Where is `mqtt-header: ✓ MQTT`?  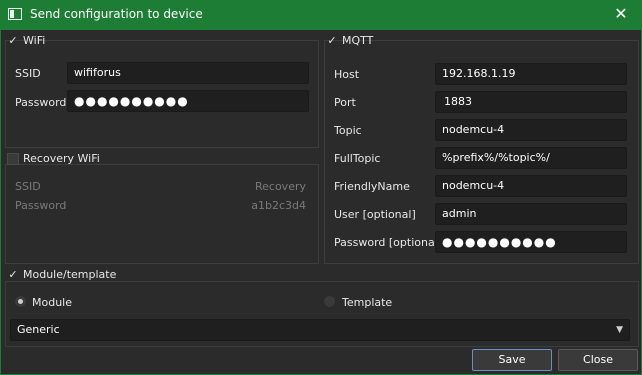
mqtt-header: ✓ MQTT is located at coordinates (349, 40).